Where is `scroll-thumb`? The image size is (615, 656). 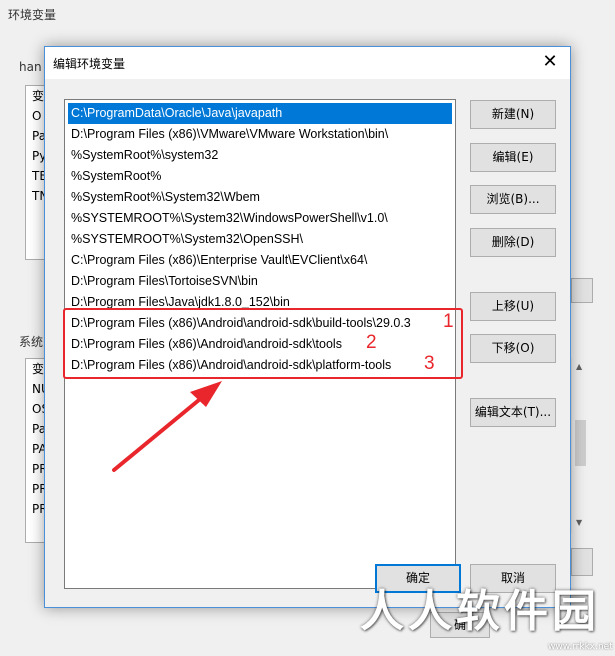
scroll-thumb is located at coordinates (580, 443).